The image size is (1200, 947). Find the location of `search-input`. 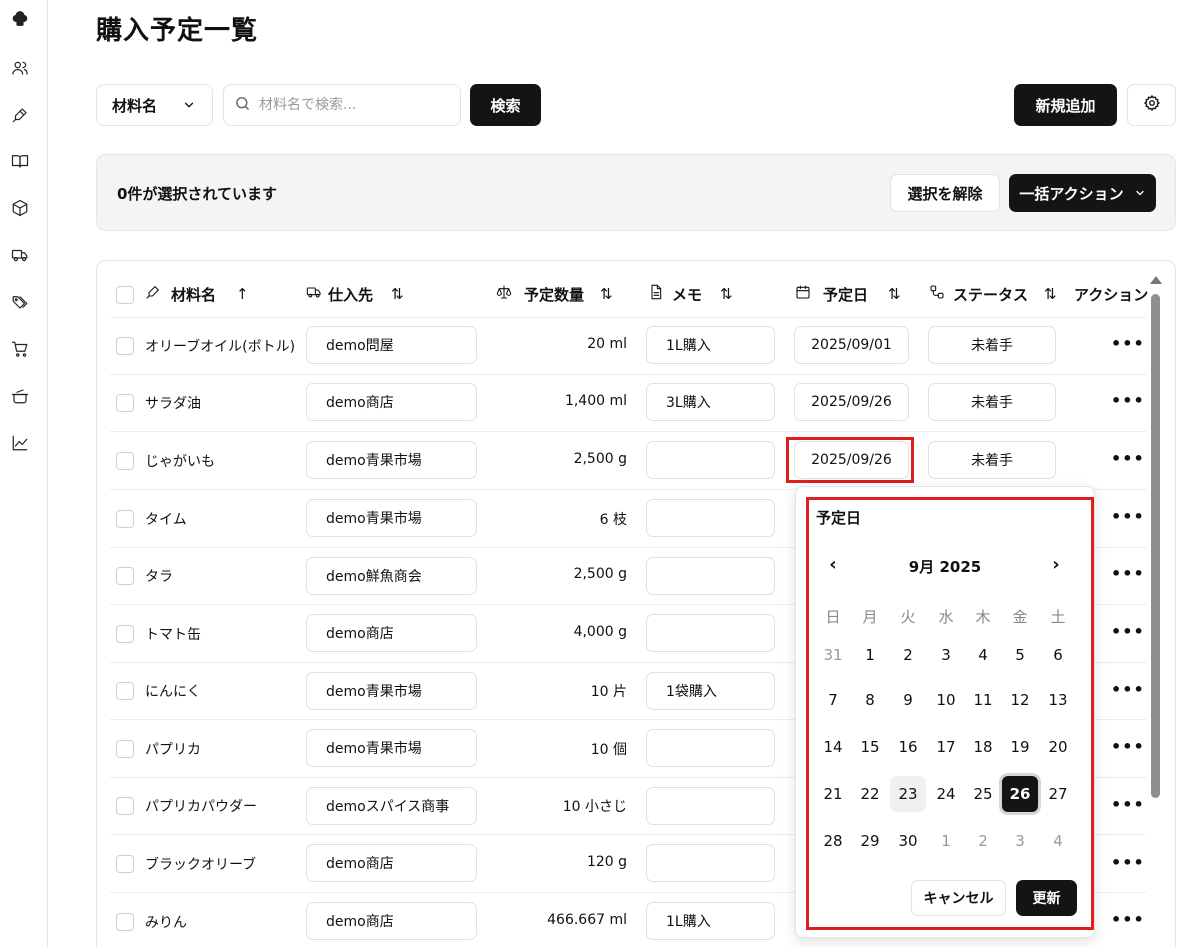

search-input is located at coordinates (349, 105).